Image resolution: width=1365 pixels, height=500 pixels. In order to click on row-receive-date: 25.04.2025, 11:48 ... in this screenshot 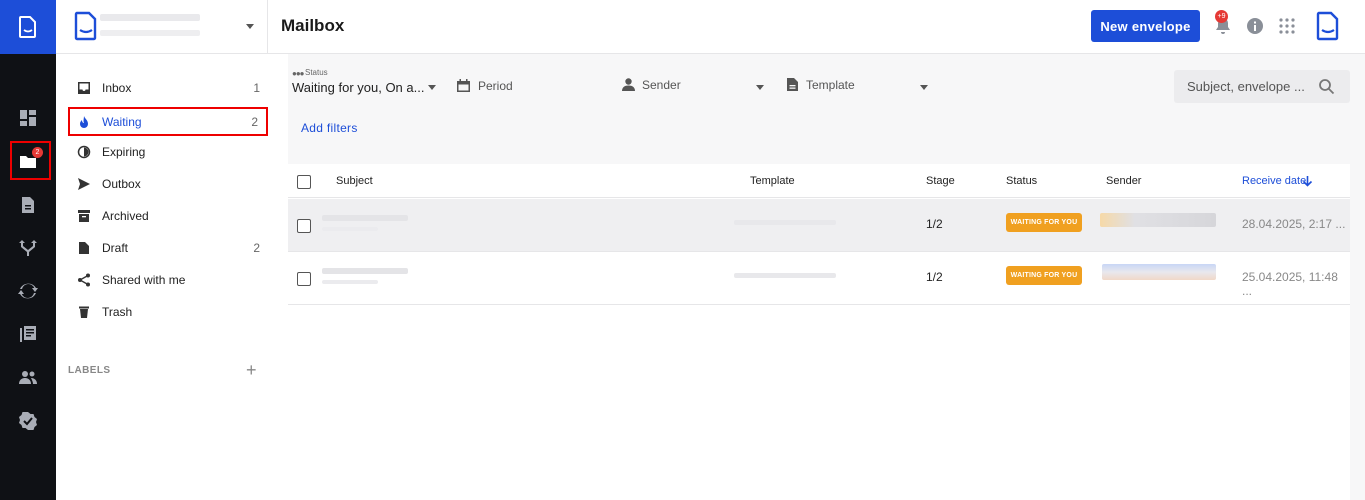, I will do `click(1290, 284)`.